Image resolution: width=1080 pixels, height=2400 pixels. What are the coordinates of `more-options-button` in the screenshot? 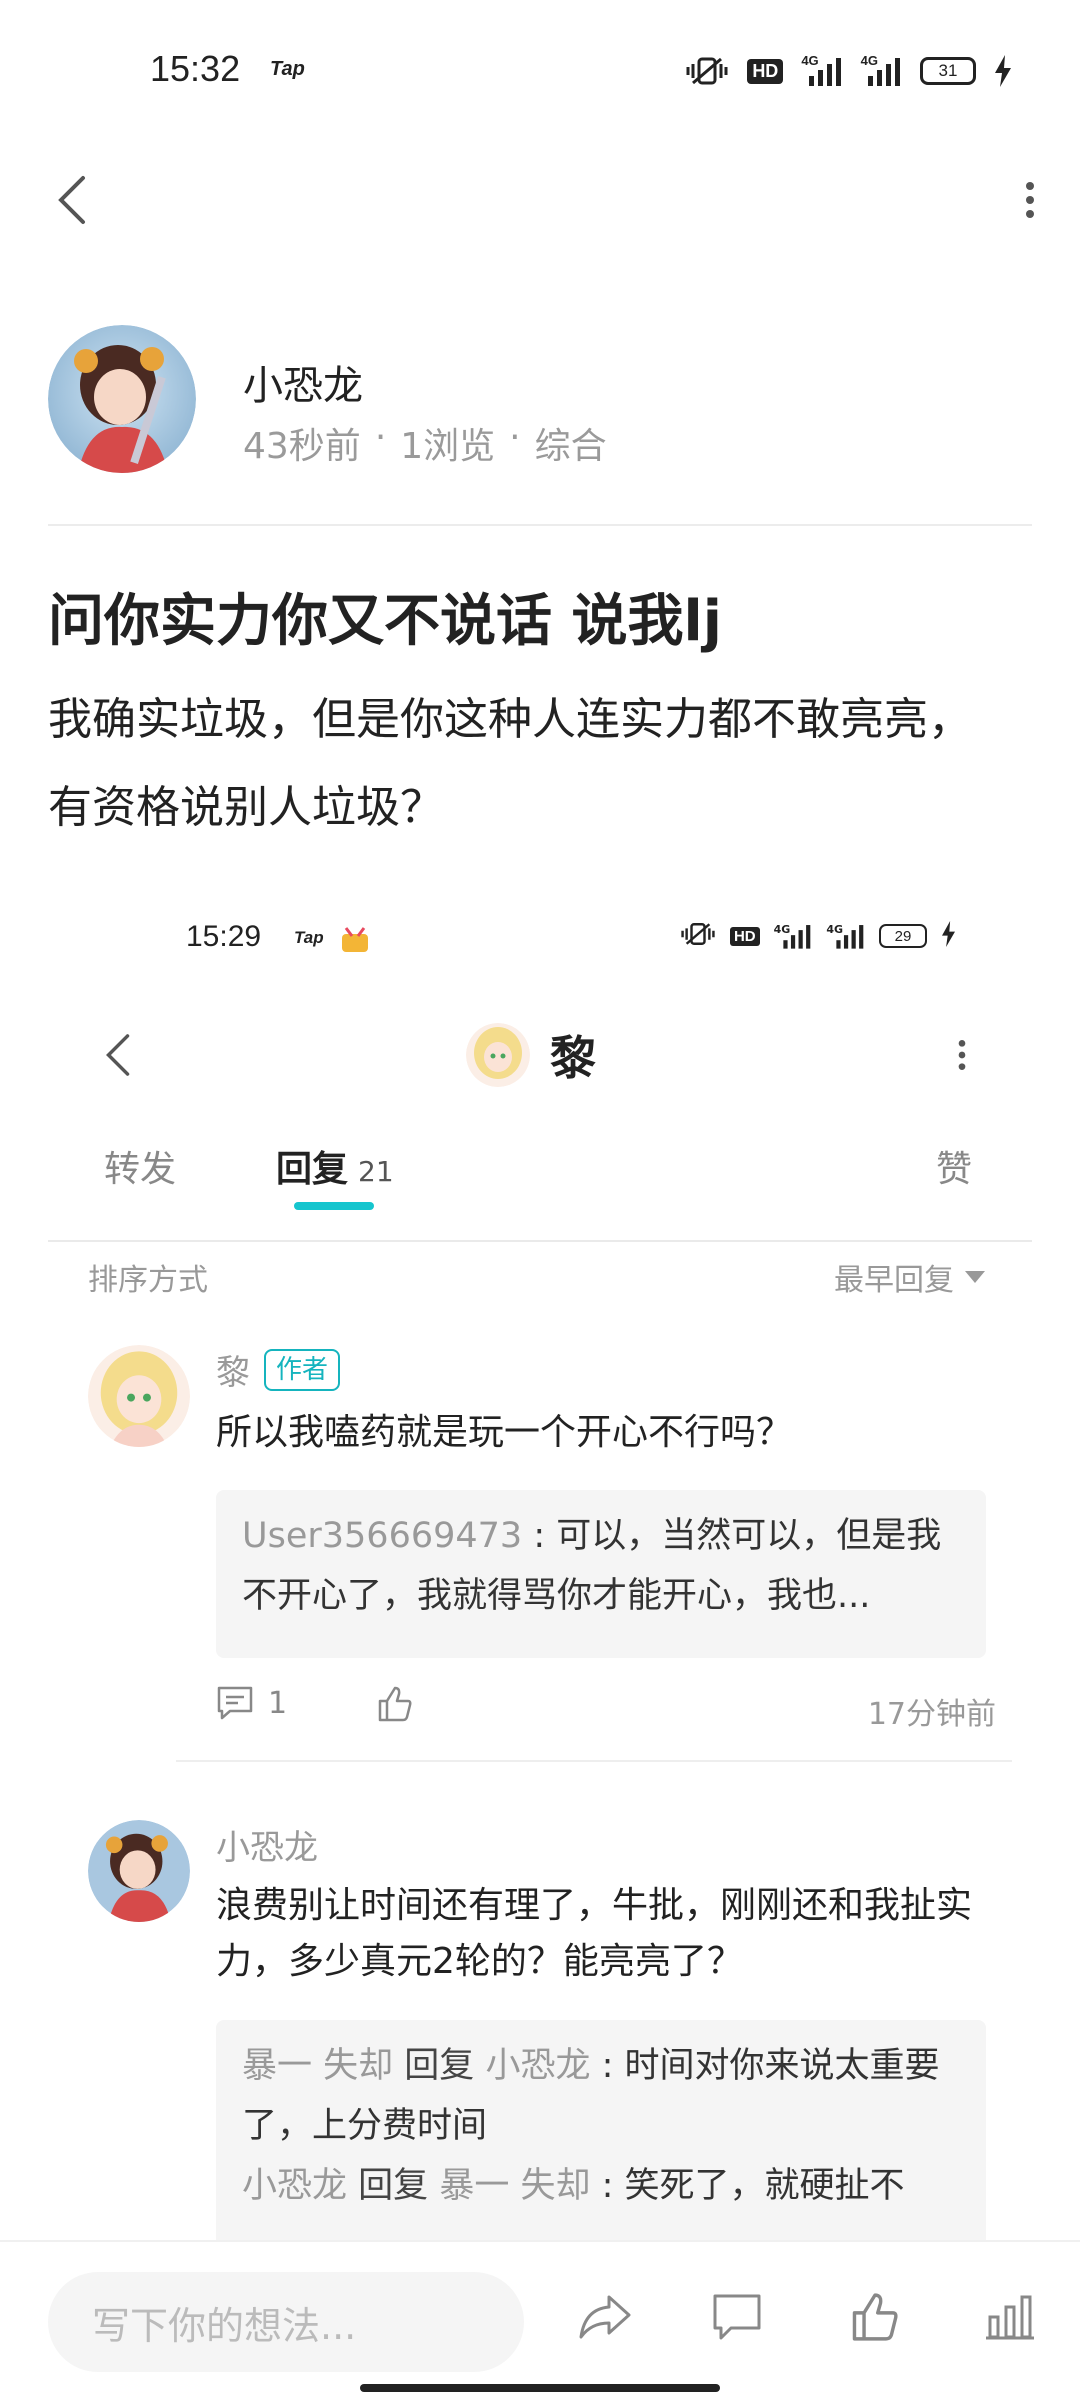 It's located at (1030, 200).